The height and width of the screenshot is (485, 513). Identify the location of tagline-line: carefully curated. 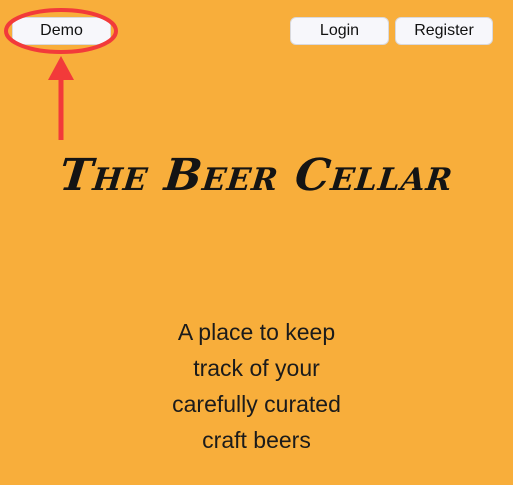
(256, 404).